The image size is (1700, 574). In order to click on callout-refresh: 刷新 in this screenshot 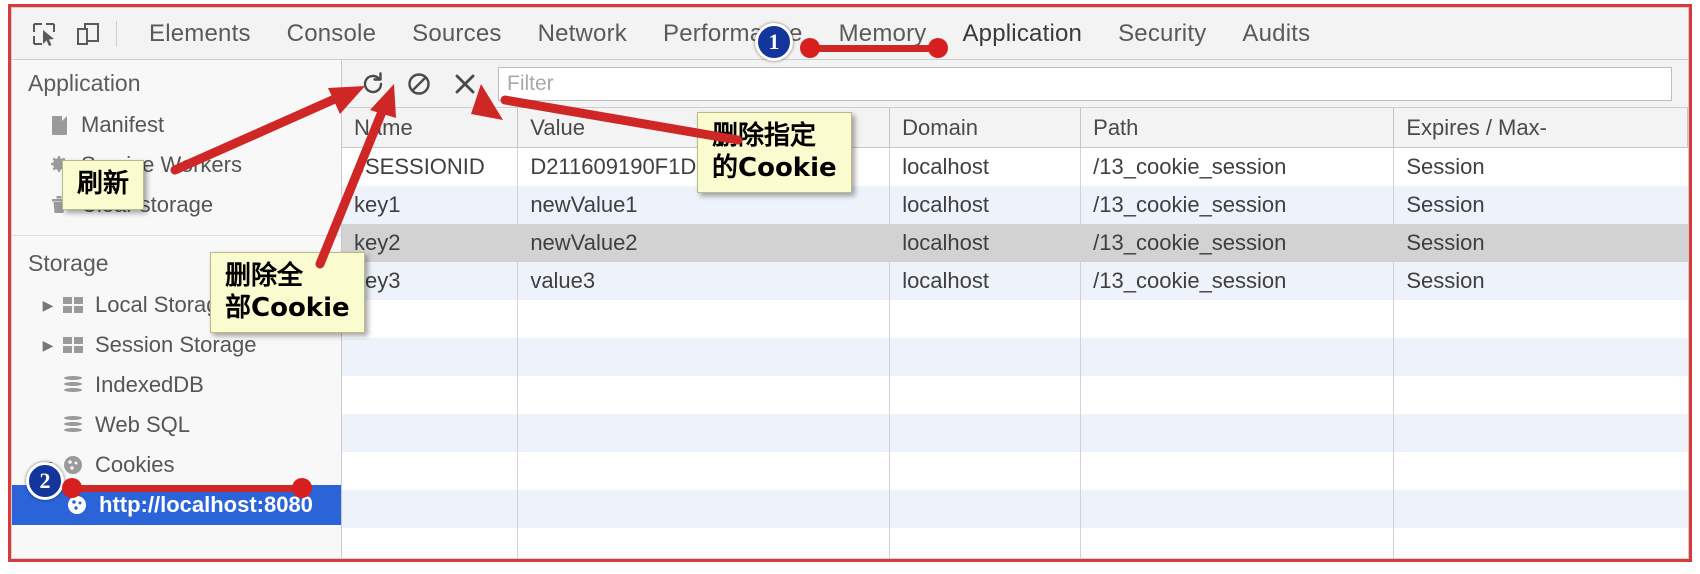, I will do `click(103, 185)`.